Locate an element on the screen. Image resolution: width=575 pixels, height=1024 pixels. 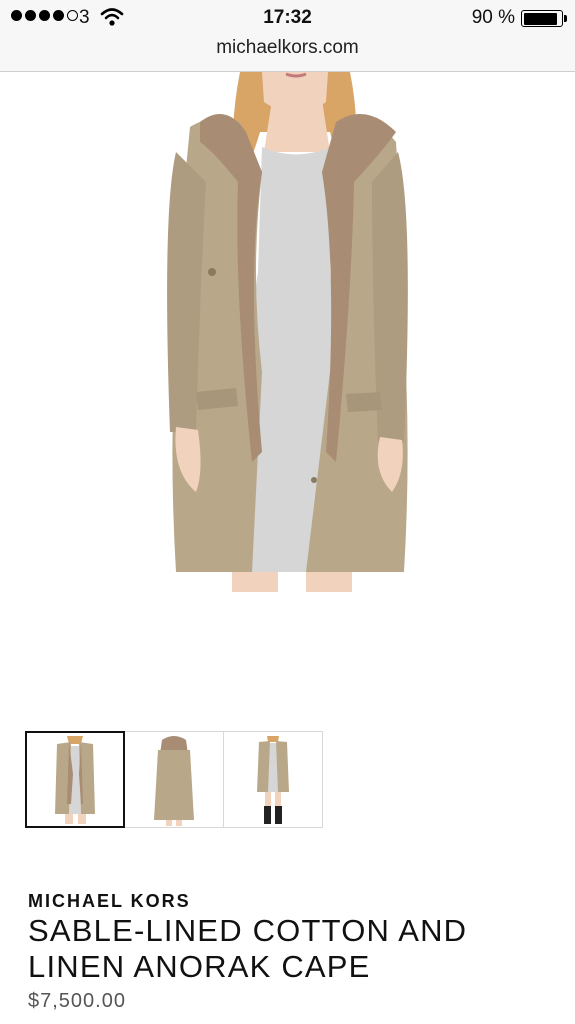
product-brand: MICHAEL KORS is located at coordinates (109, 901).